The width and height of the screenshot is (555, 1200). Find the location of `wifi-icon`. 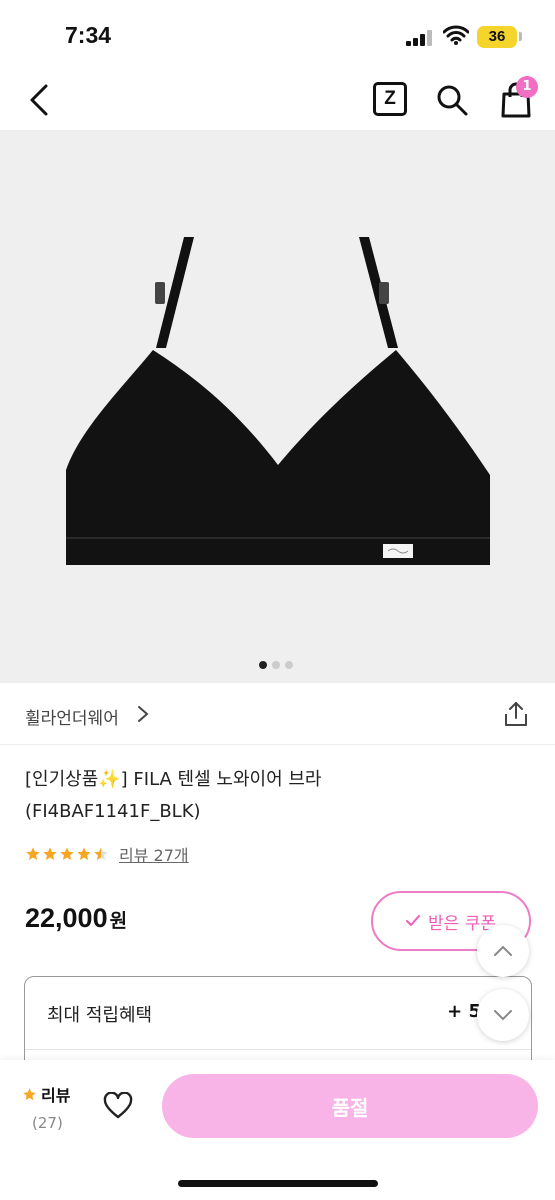

wifi-icon is located at coordinates (456, 35).